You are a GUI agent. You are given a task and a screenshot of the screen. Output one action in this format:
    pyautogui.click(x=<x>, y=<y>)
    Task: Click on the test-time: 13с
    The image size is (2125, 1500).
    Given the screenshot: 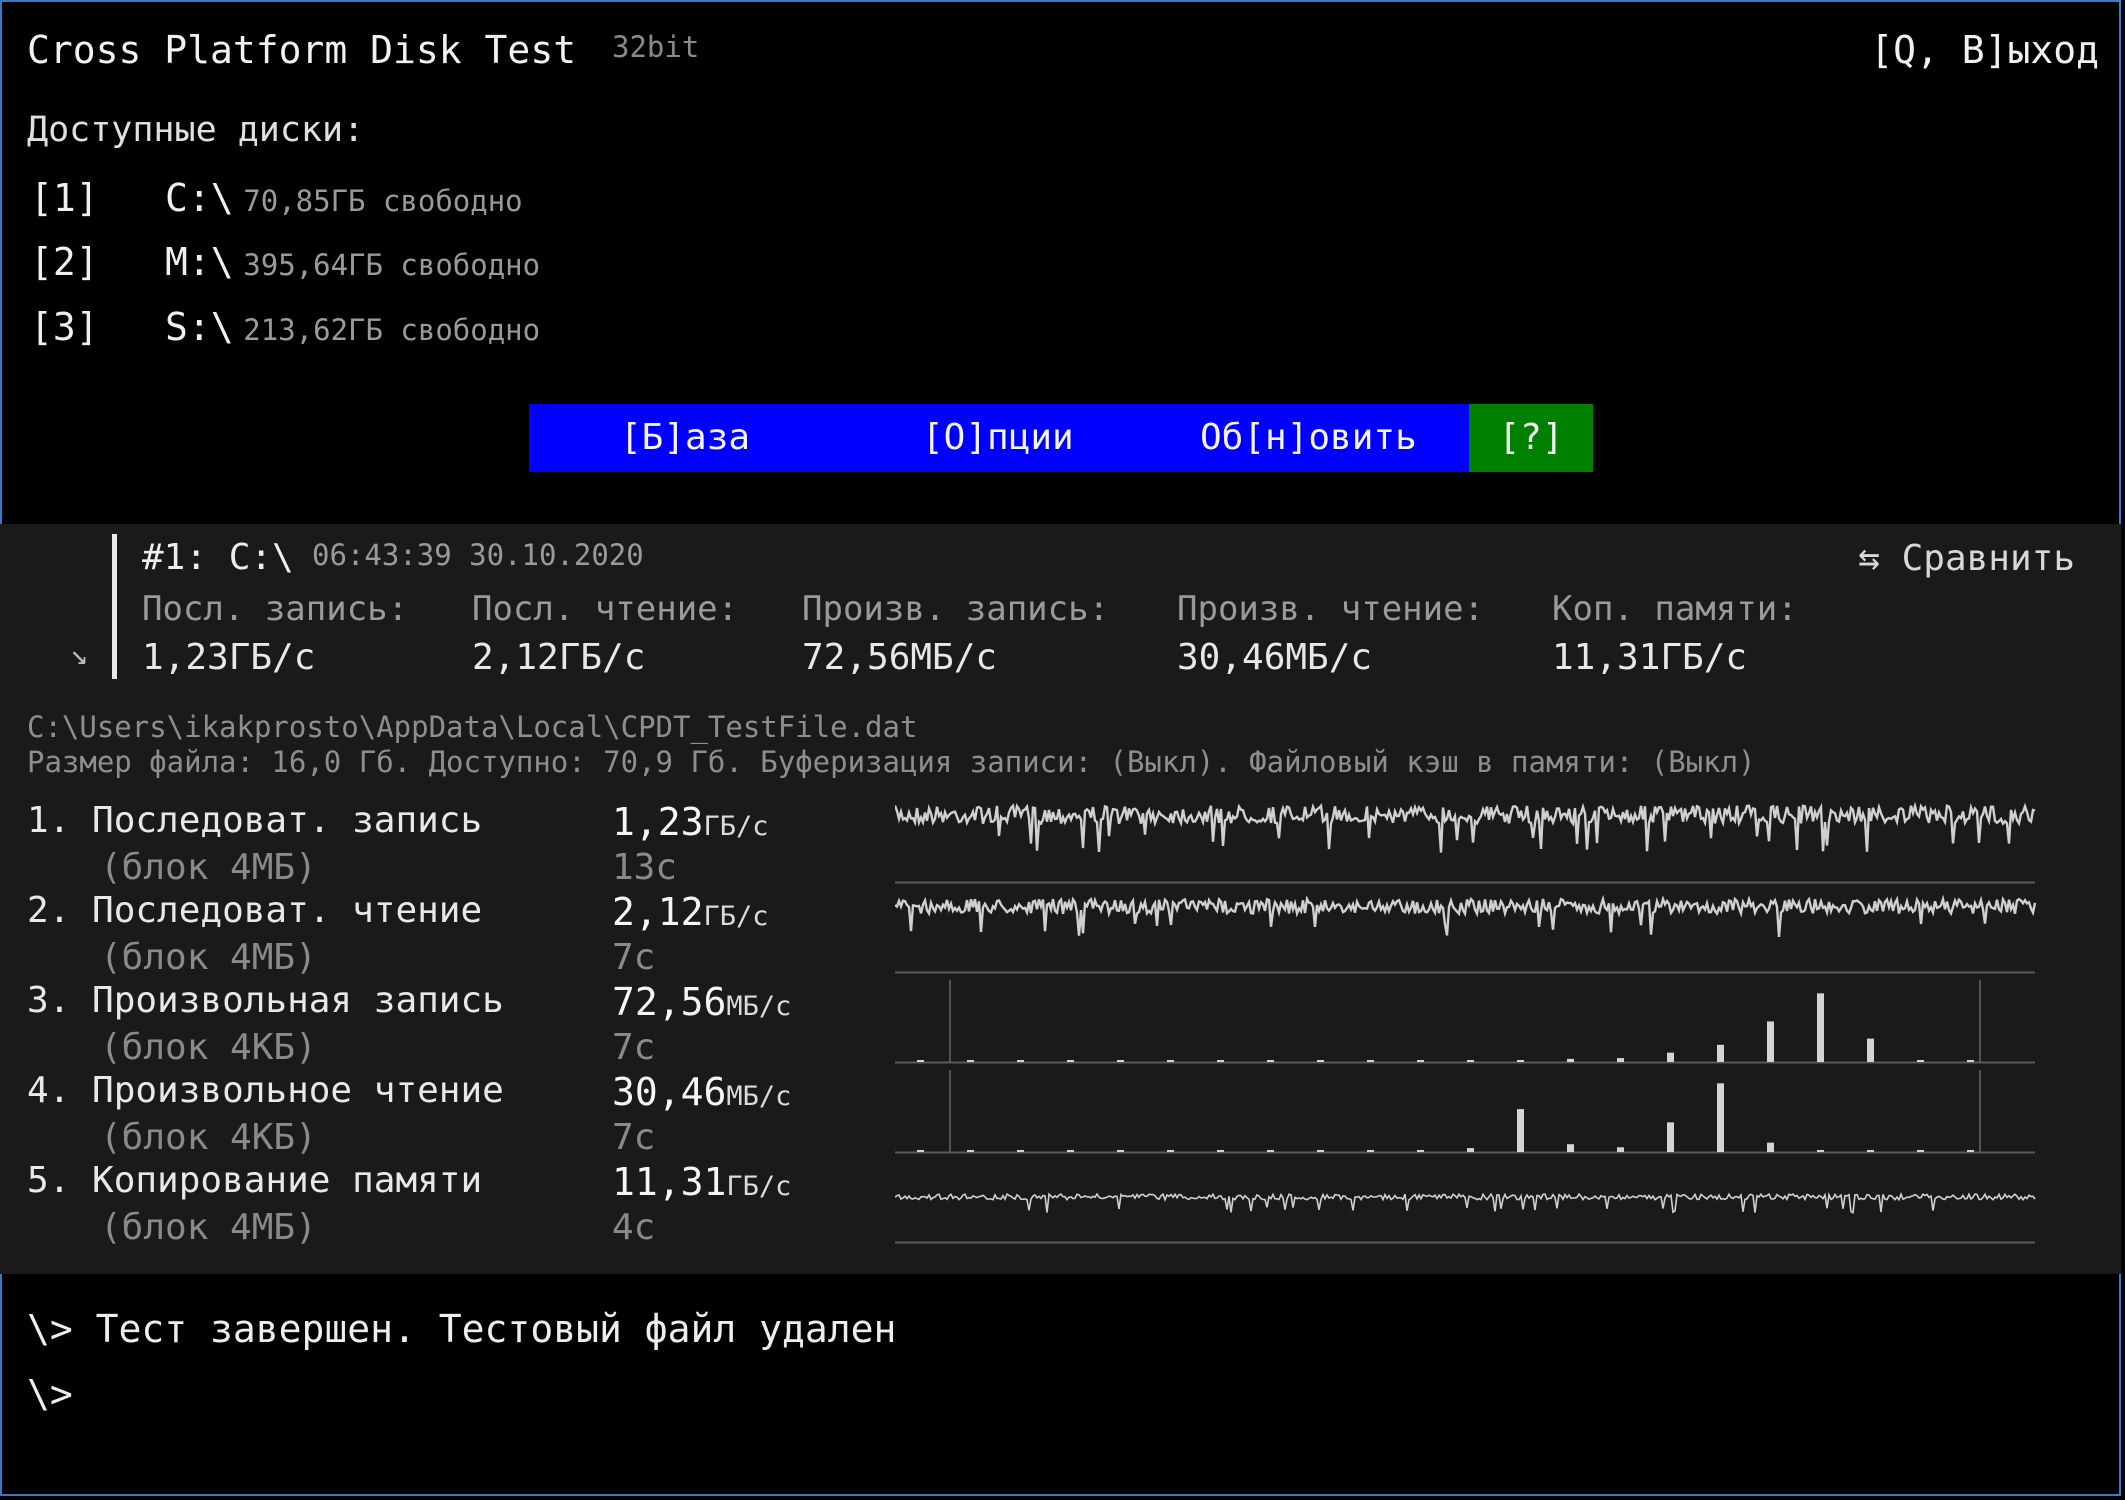 What is the action you would take?
    pyautogui.click(x=645, y=867)
    